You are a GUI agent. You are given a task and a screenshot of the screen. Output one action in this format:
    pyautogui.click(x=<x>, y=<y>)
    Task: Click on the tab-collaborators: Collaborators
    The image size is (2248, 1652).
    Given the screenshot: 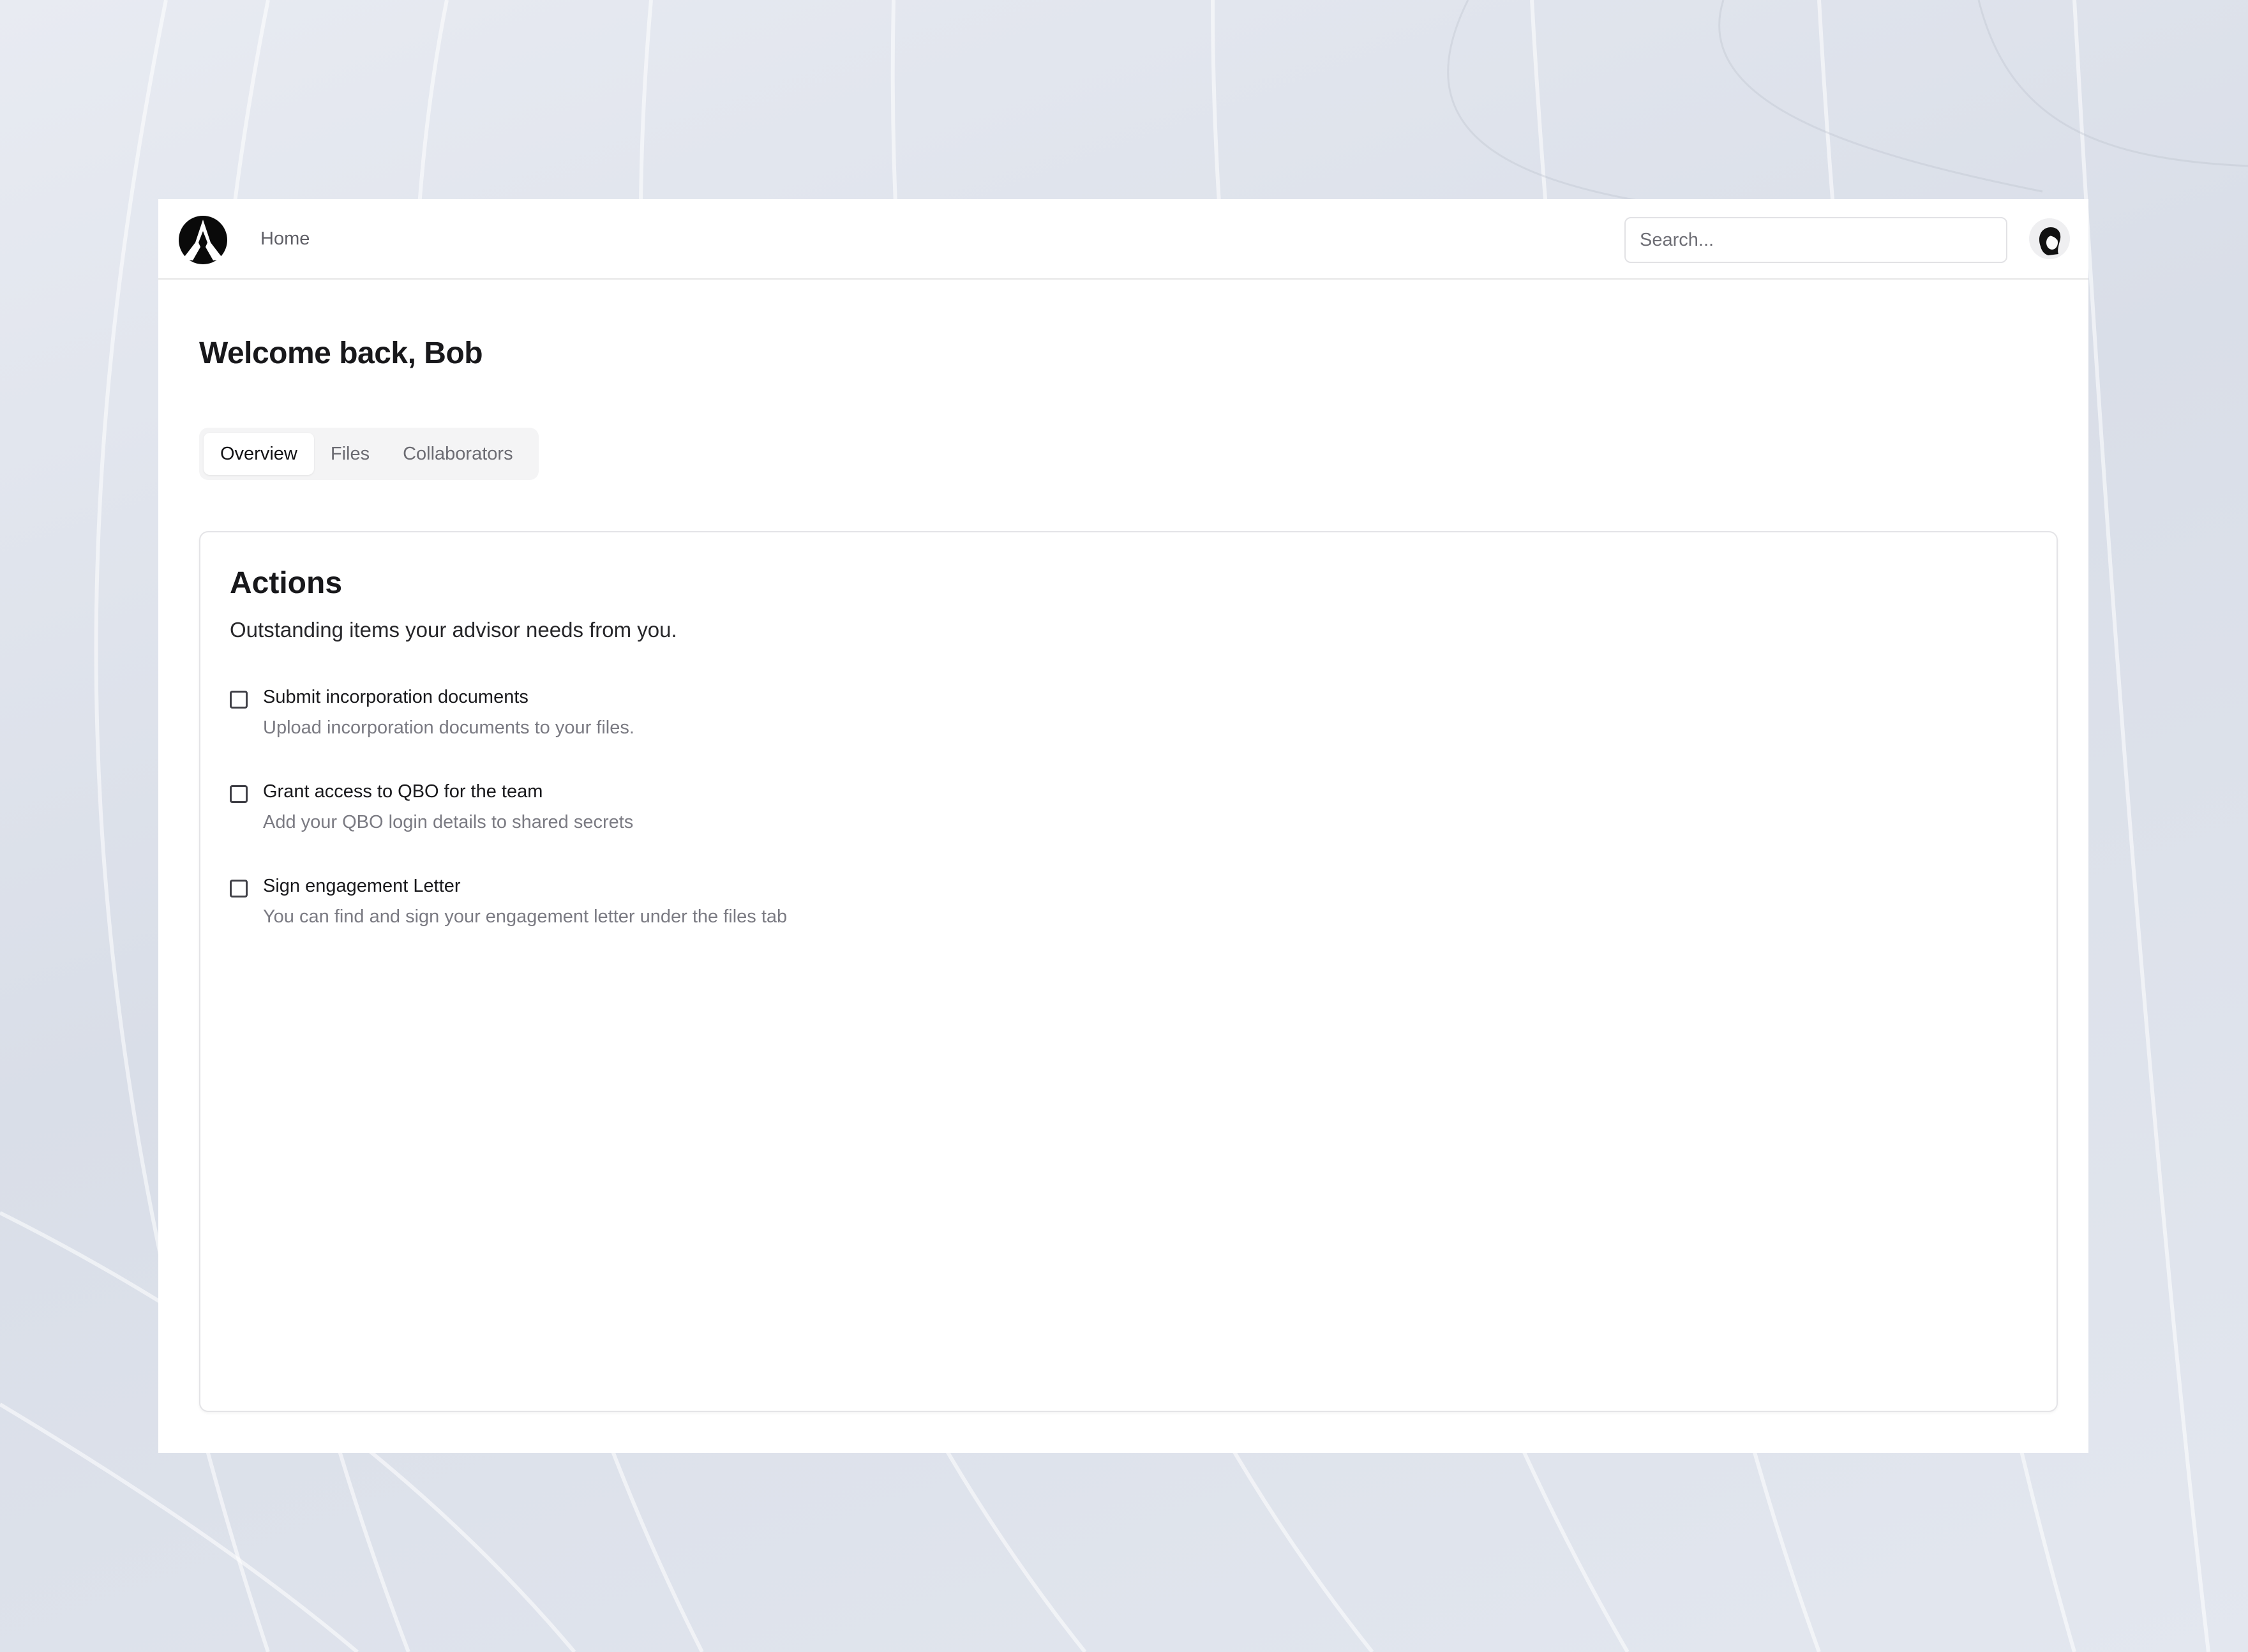 What is the action you would take?
    pyautogui.click(x=458, y=454)
    